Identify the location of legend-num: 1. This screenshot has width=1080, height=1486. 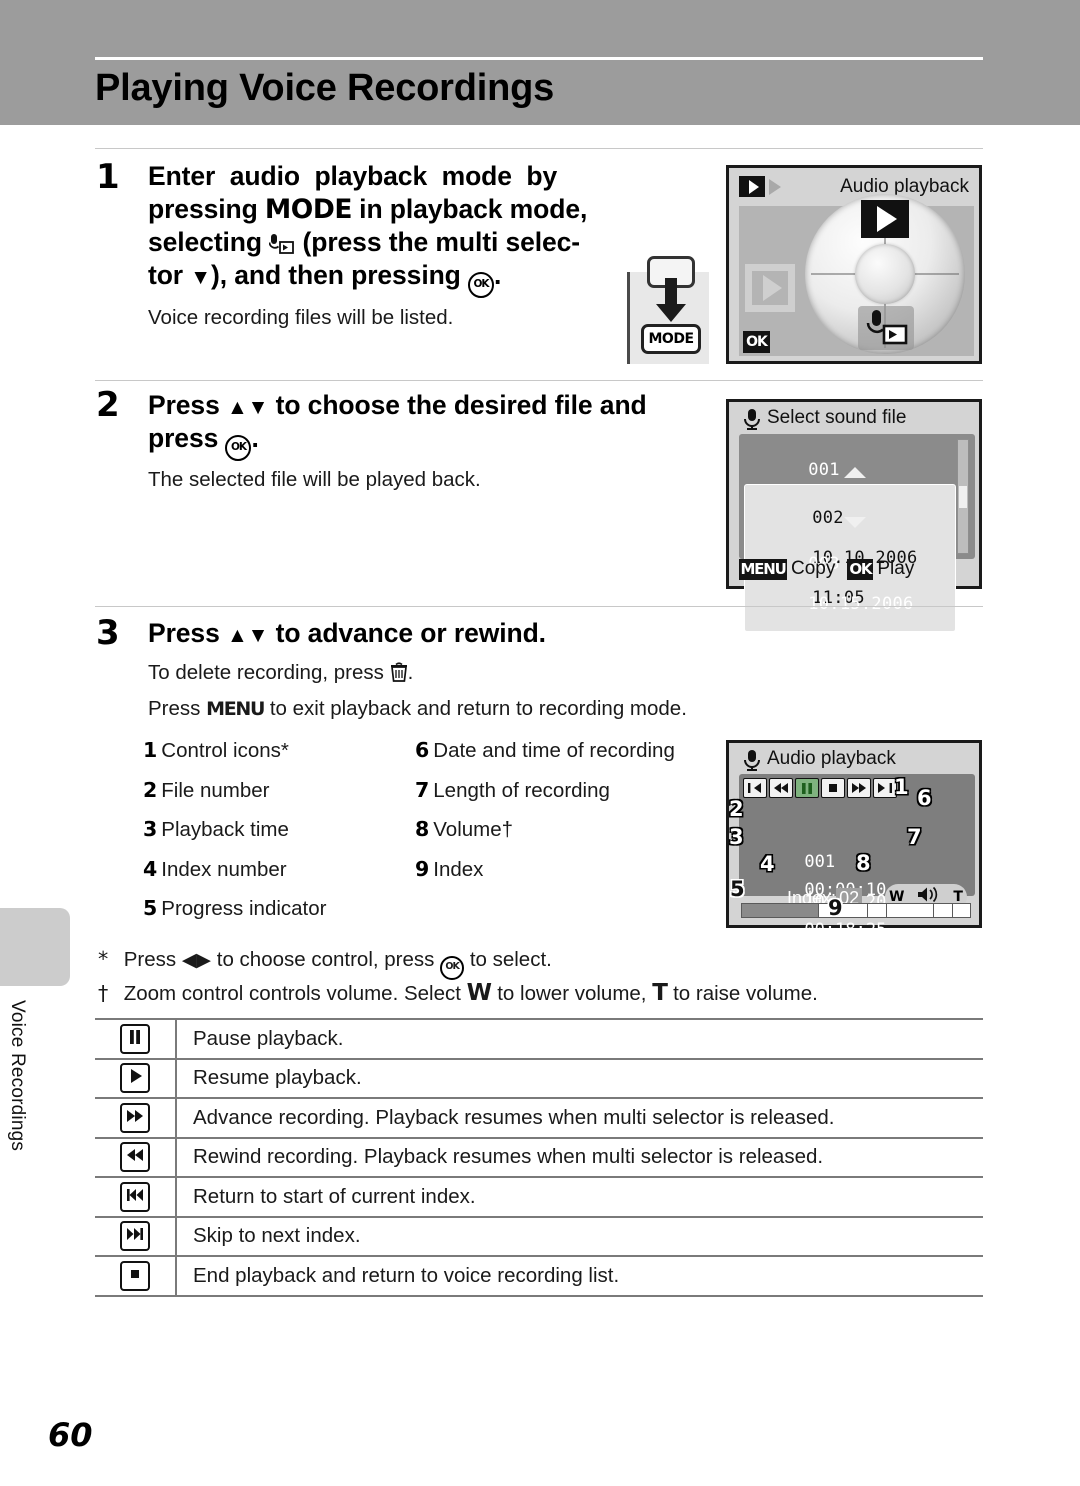
(150, 750).